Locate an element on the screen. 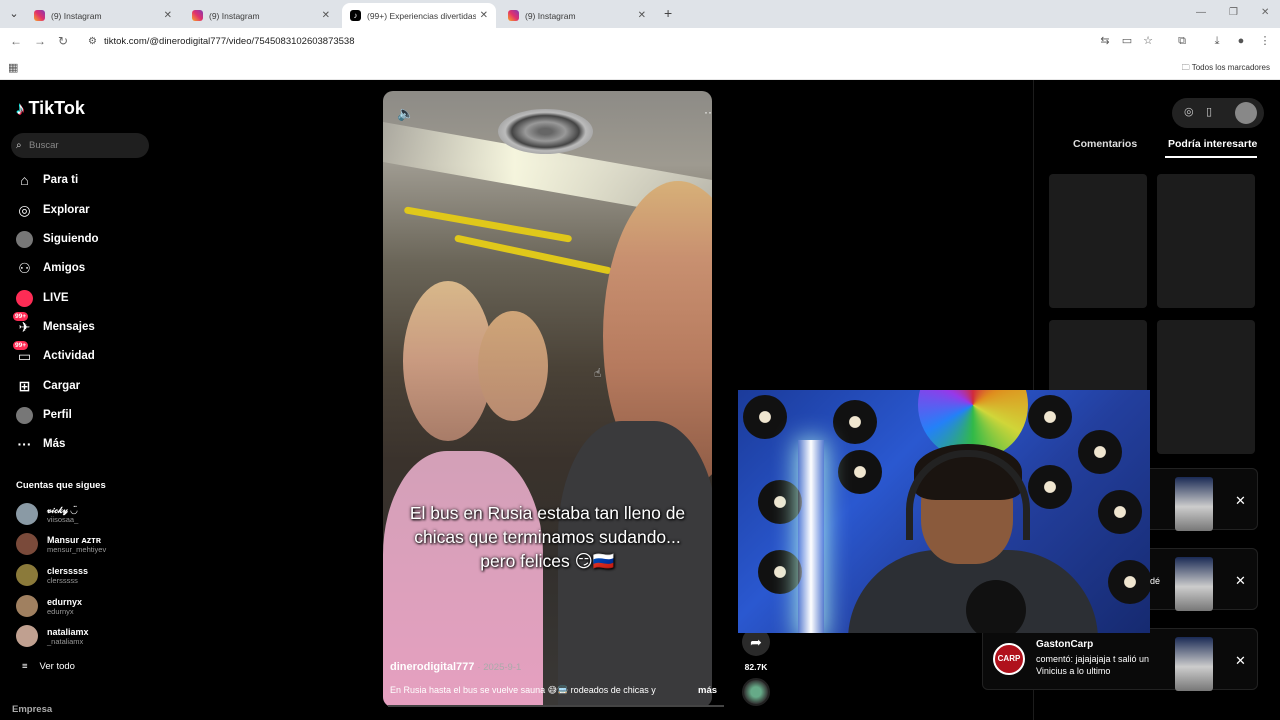 This screenshot has width=1280, height=720. nav-label: Perfil is located at coordinates (57, 415).